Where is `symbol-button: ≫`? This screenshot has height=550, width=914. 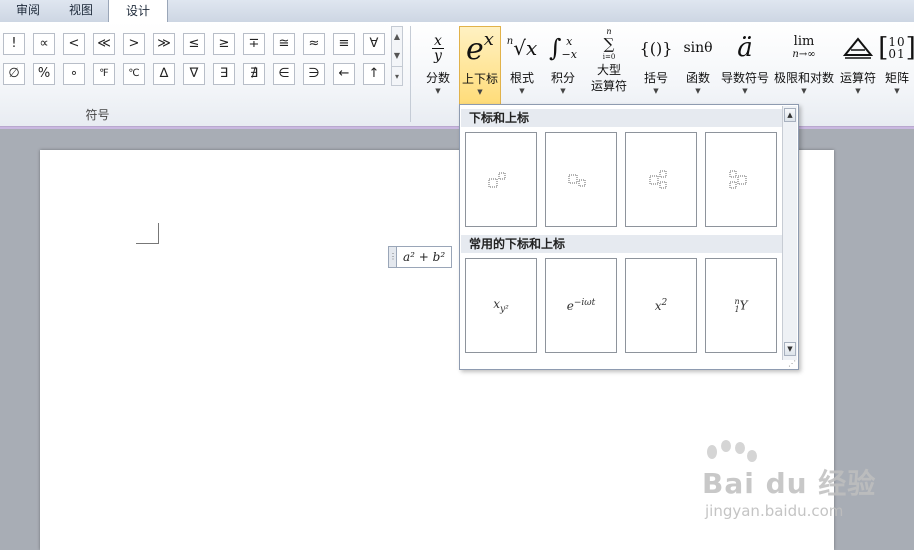 symbol-button: ≫ is located at coordinates (164, 44).